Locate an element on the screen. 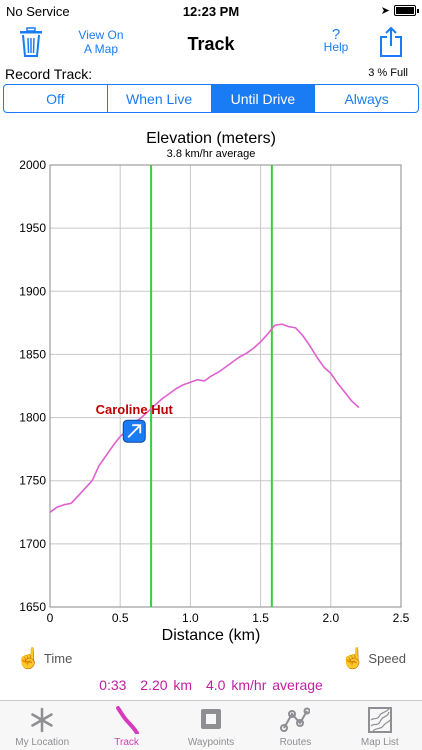  status-bar: No Service 12:23 PM ➤ is located at coordinates (211, 11).